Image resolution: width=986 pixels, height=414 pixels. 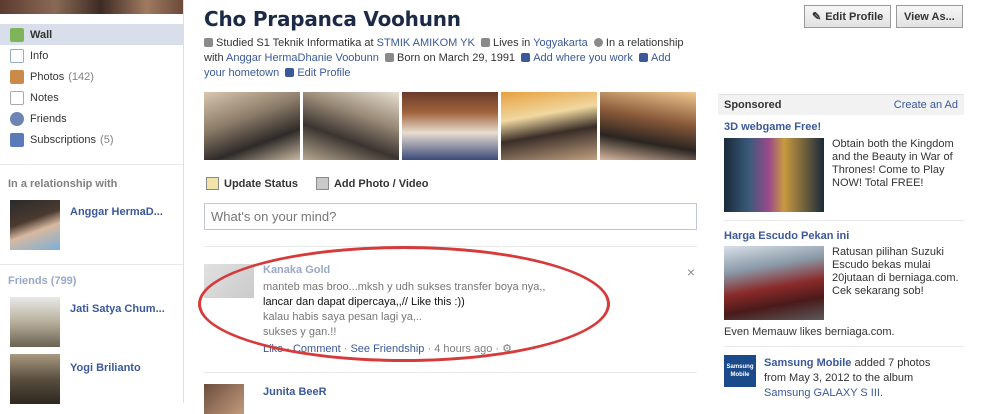 What do you see at coordinates (63, 139) in the screenshot?
I see `sidebar-item-label: Subscriptions` at bounding box center [63, 139].